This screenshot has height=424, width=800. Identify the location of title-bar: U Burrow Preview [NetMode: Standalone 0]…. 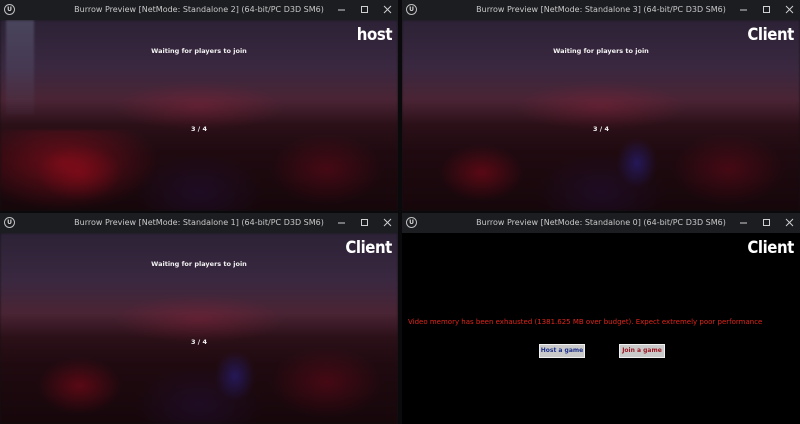
(601, 223).